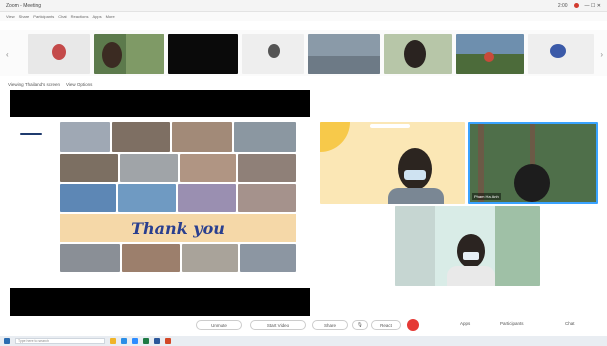 The height and width of the screenshot is (346, 607). What do you see at coordinates (562, 5) in the screenshot?
I see `meeting-time: 2:00` at bounding box center [562, 5].